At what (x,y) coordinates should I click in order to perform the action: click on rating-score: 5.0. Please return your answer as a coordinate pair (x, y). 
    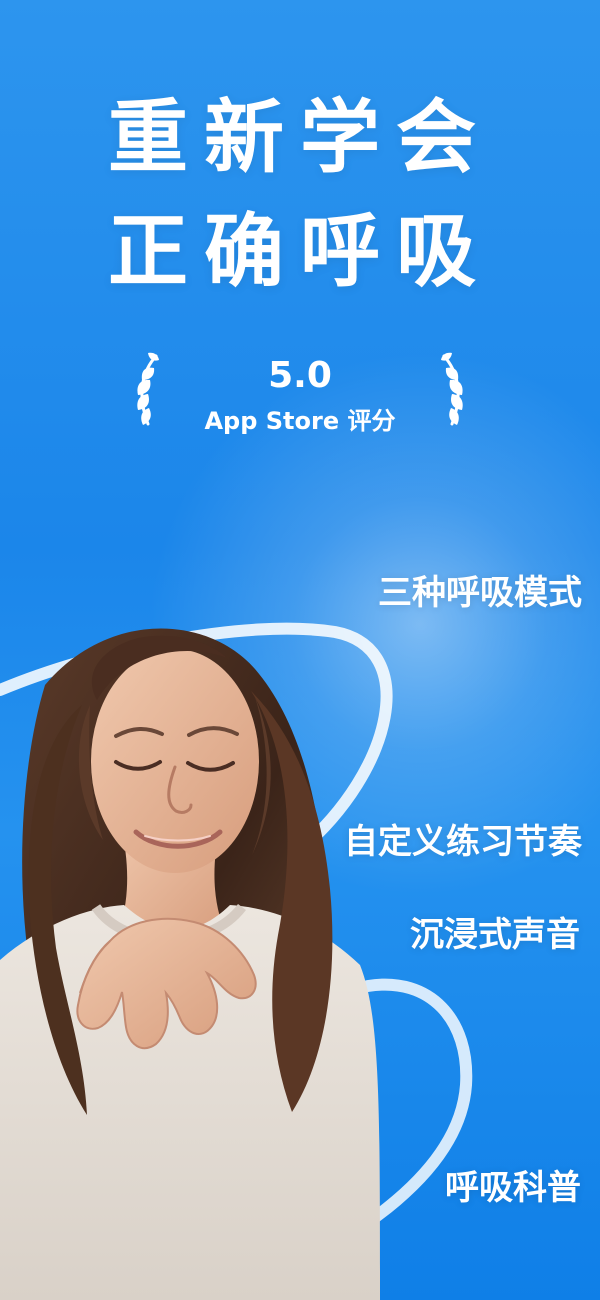
    Looking at the image, I should click on (300, 375).